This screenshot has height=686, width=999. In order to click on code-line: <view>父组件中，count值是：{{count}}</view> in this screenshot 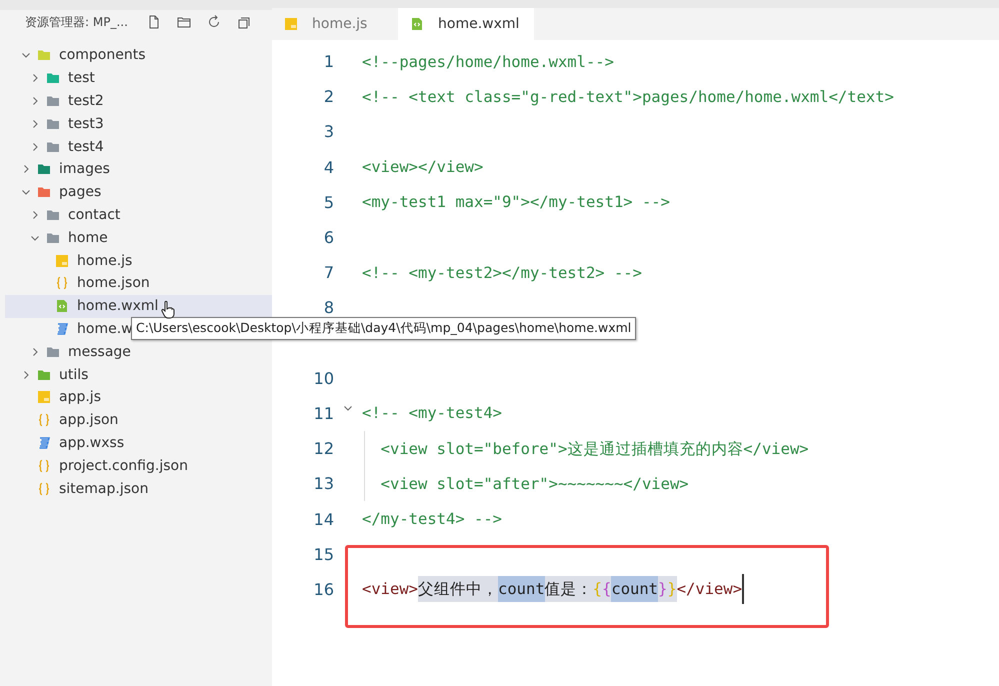, I will do `click(553, 589)`.